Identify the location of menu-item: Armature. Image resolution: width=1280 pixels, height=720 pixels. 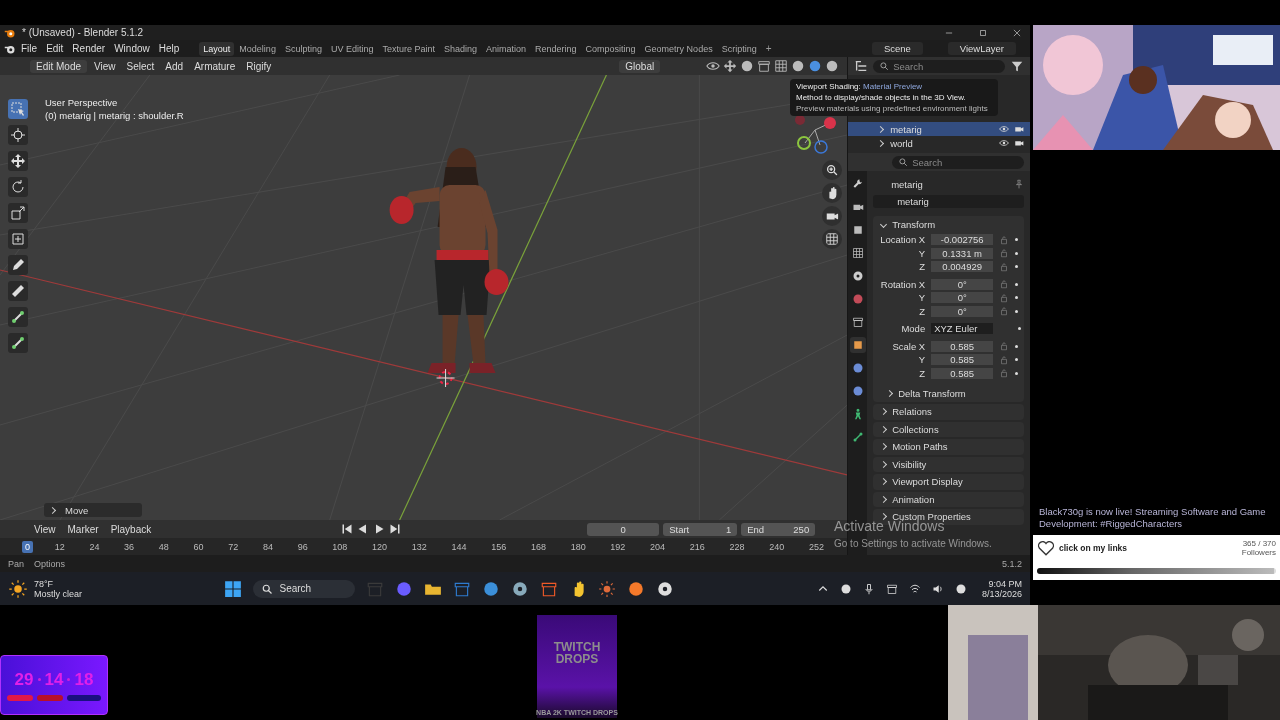
(215, 66).